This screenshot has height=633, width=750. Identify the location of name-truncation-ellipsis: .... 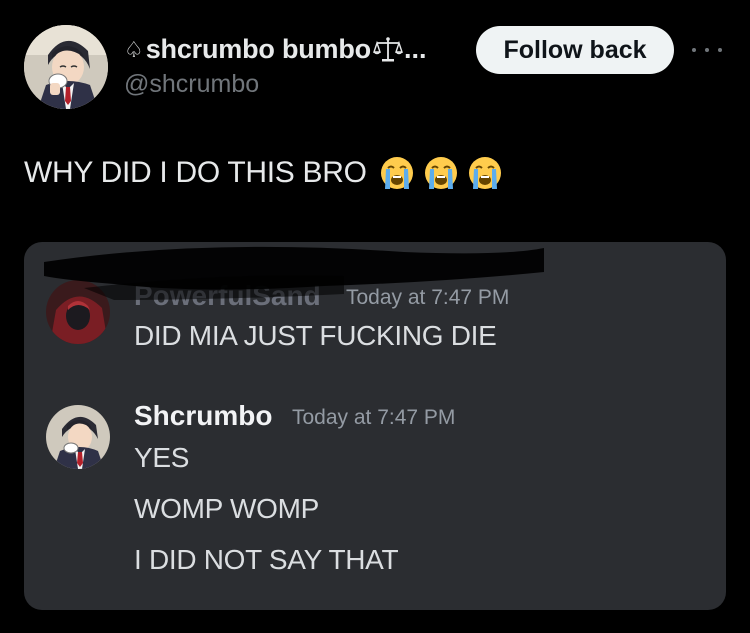
(415, 49).